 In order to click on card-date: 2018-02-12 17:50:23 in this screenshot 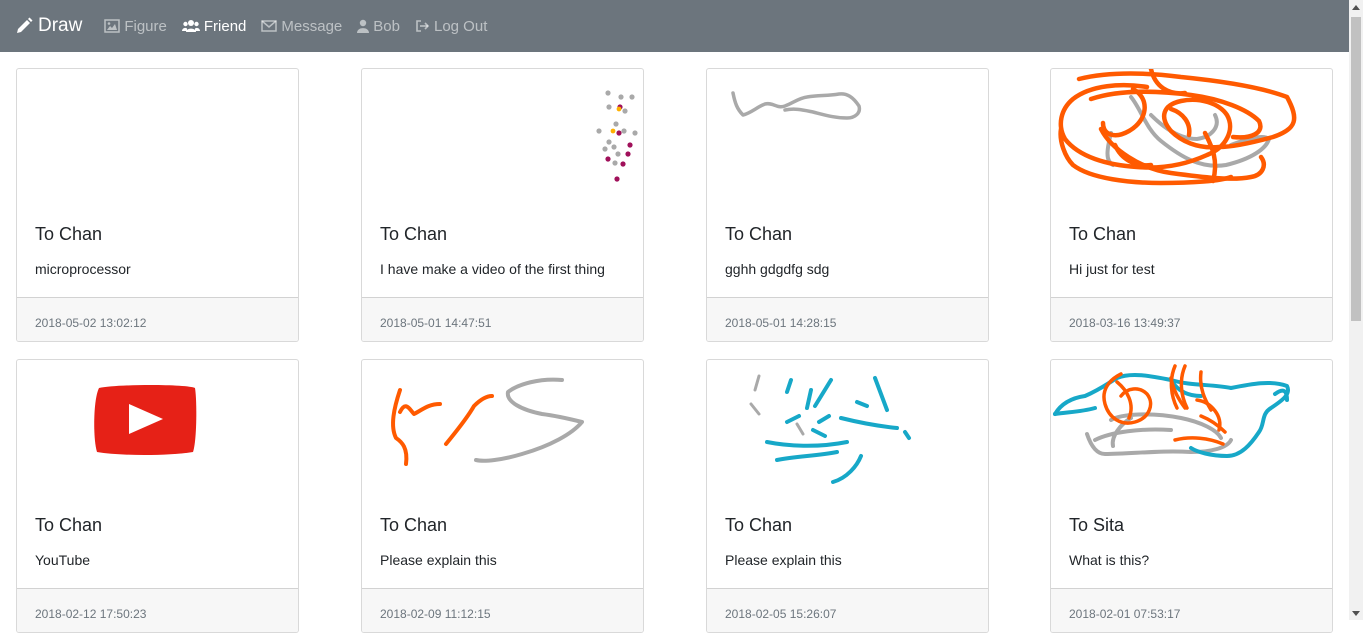, I will do `click(91, 614)`.